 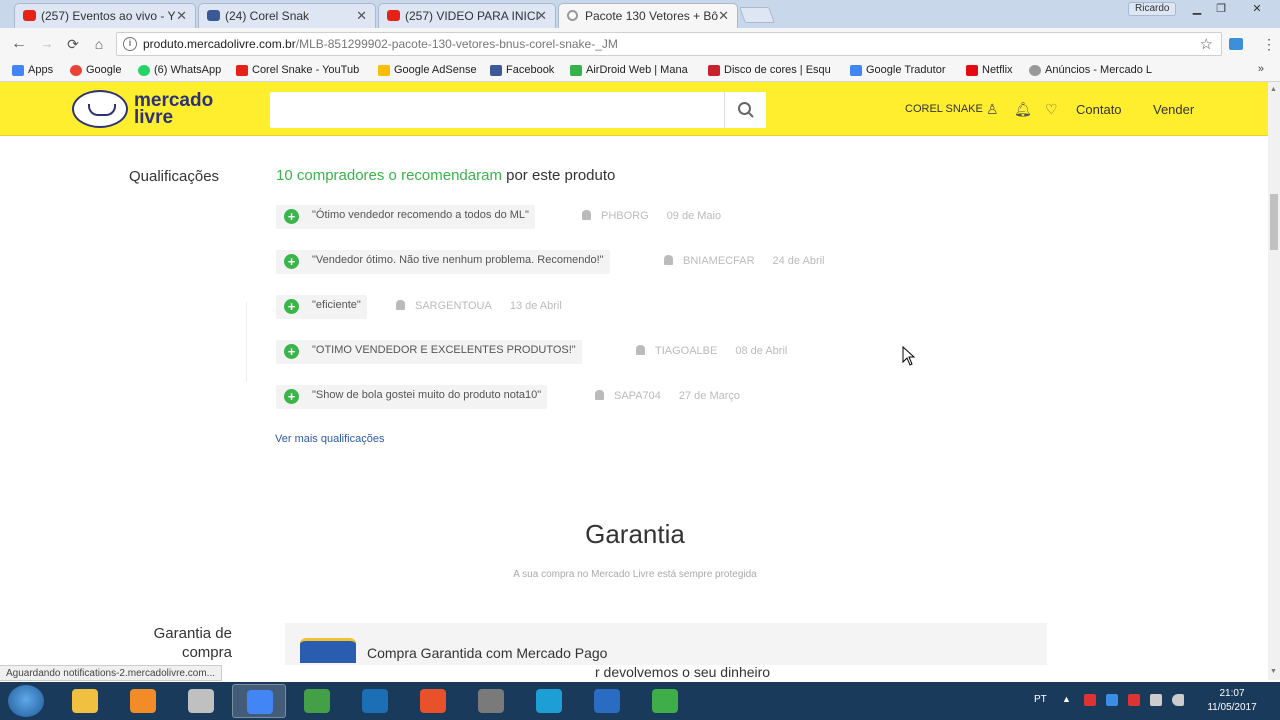 What do you see at coordinates (1274, 381) in the screenshot?
I see `page-scrollbar: ▲ ▼` at bounding box center [1274, 381].